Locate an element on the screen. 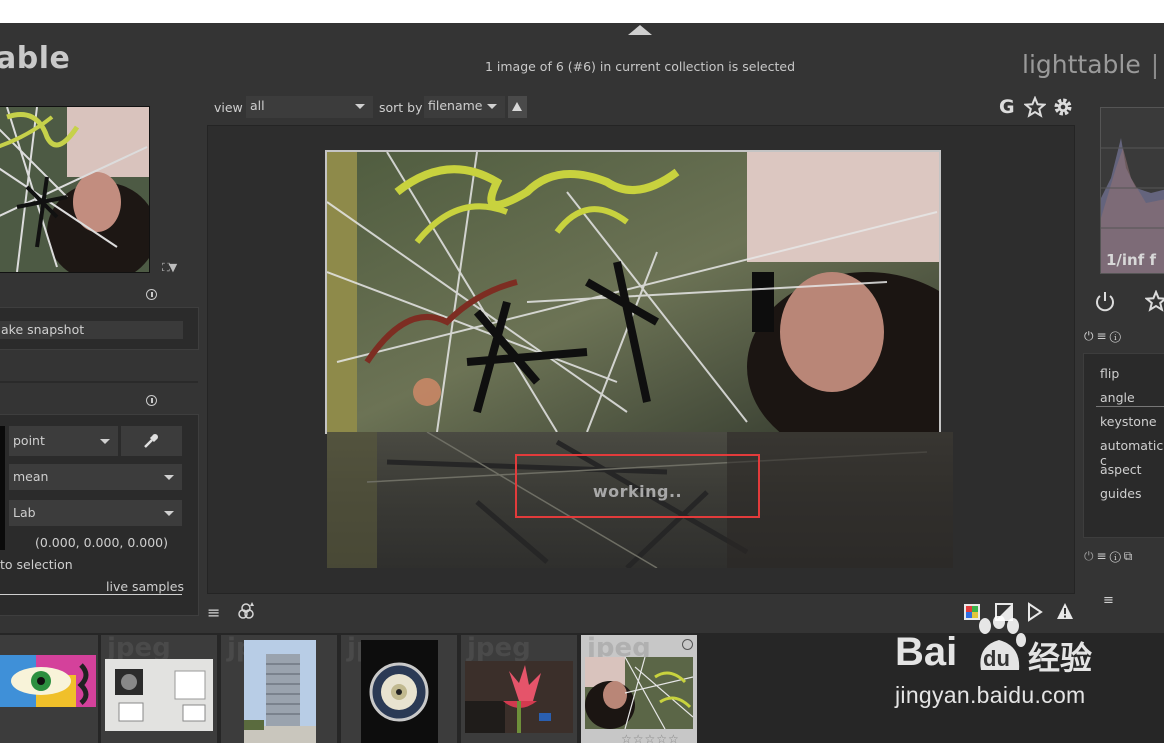 This screenshot has height=743, width=1164. color-swatch is located at coordinates (2, 488).